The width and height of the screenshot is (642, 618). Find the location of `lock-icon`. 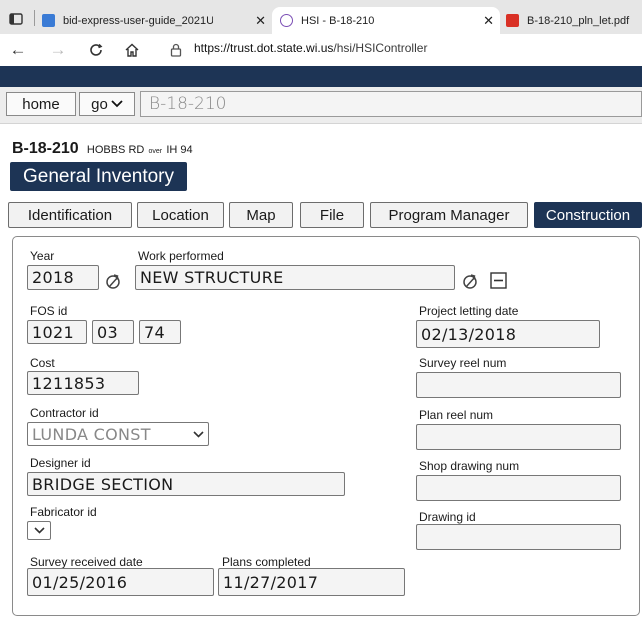

lock-icon is located at coordinates (176, 50).